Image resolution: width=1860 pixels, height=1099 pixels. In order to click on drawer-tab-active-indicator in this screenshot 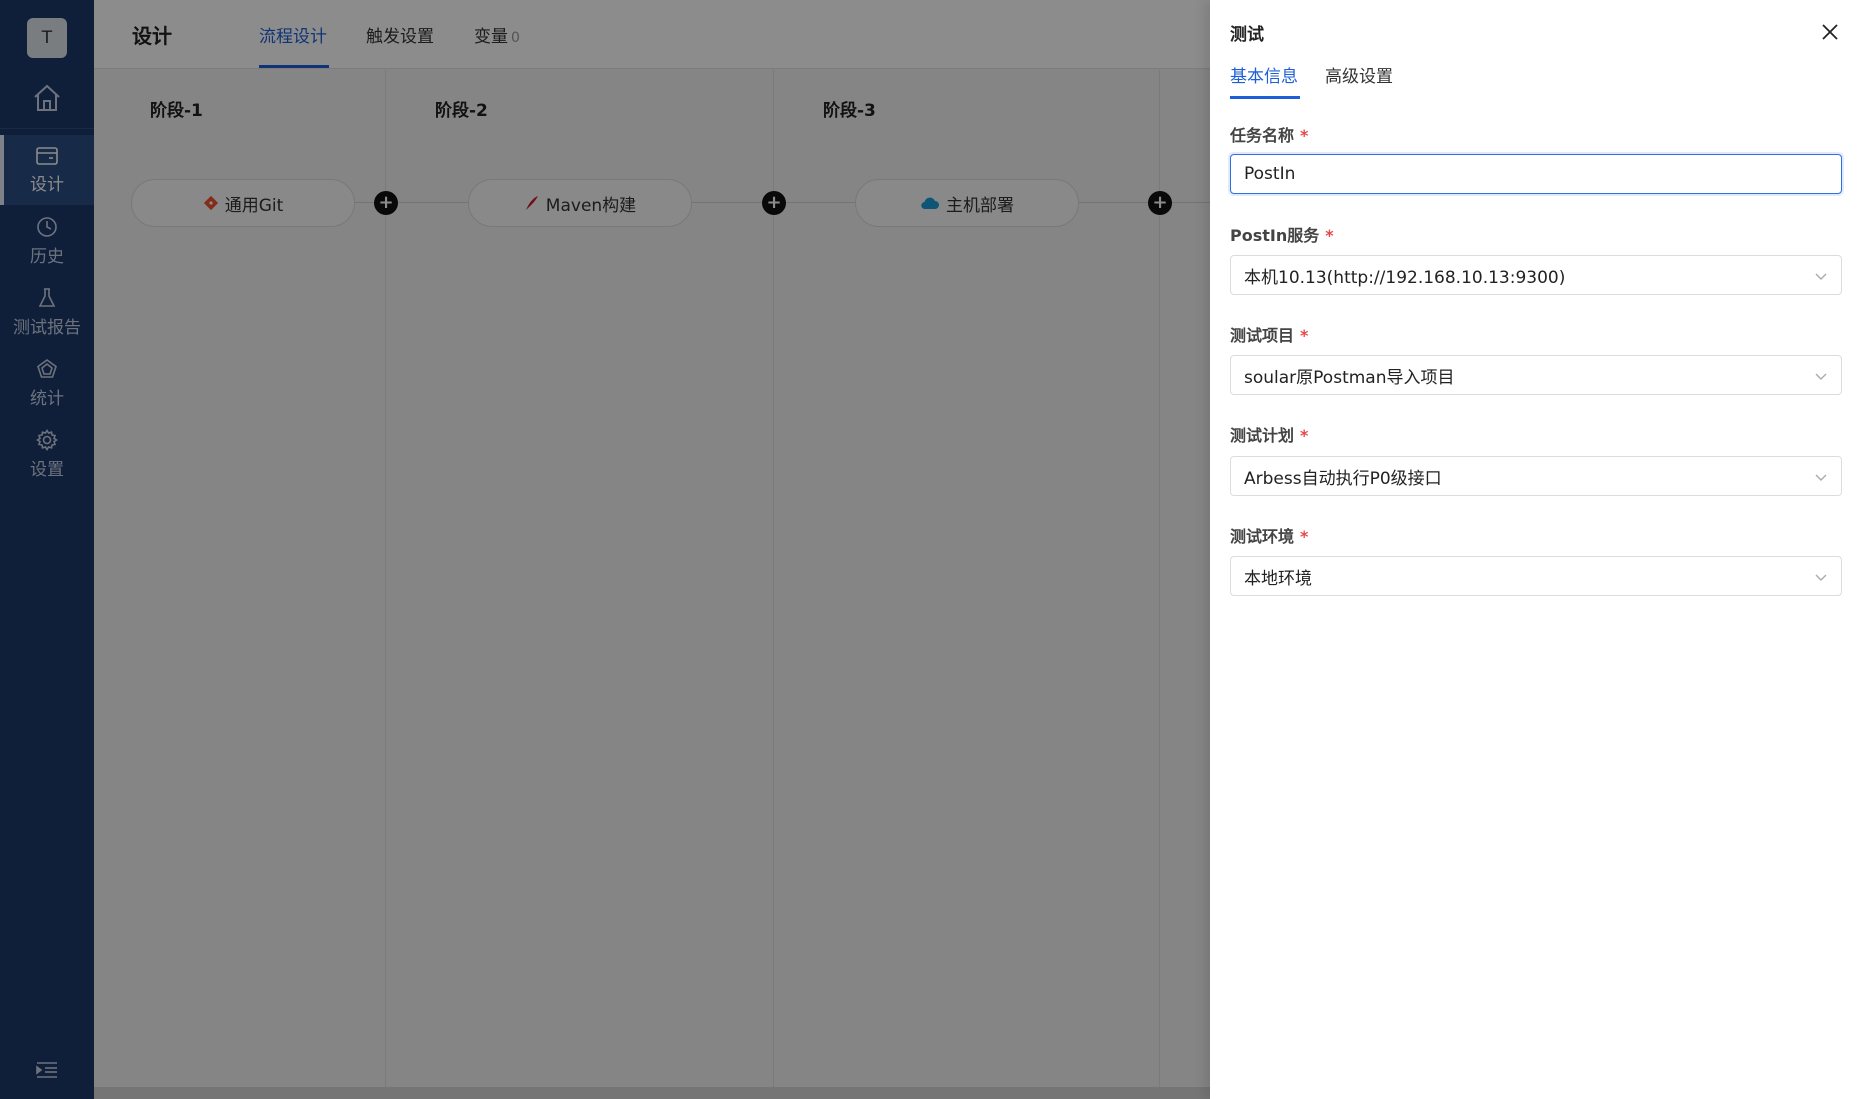, I will do `click(1265, 97)`.